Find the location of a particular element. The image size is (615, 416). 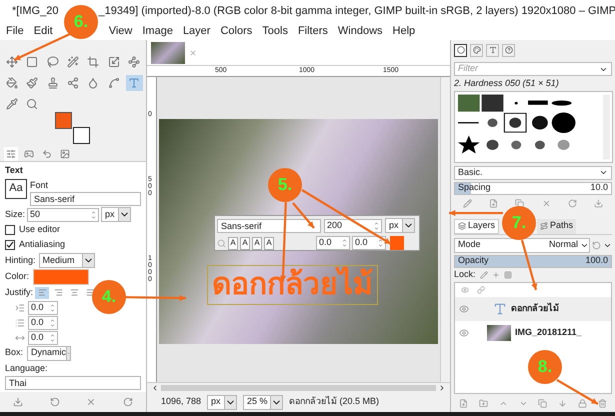

checkbox-label: Use editor is located at coordinates (39, 229).